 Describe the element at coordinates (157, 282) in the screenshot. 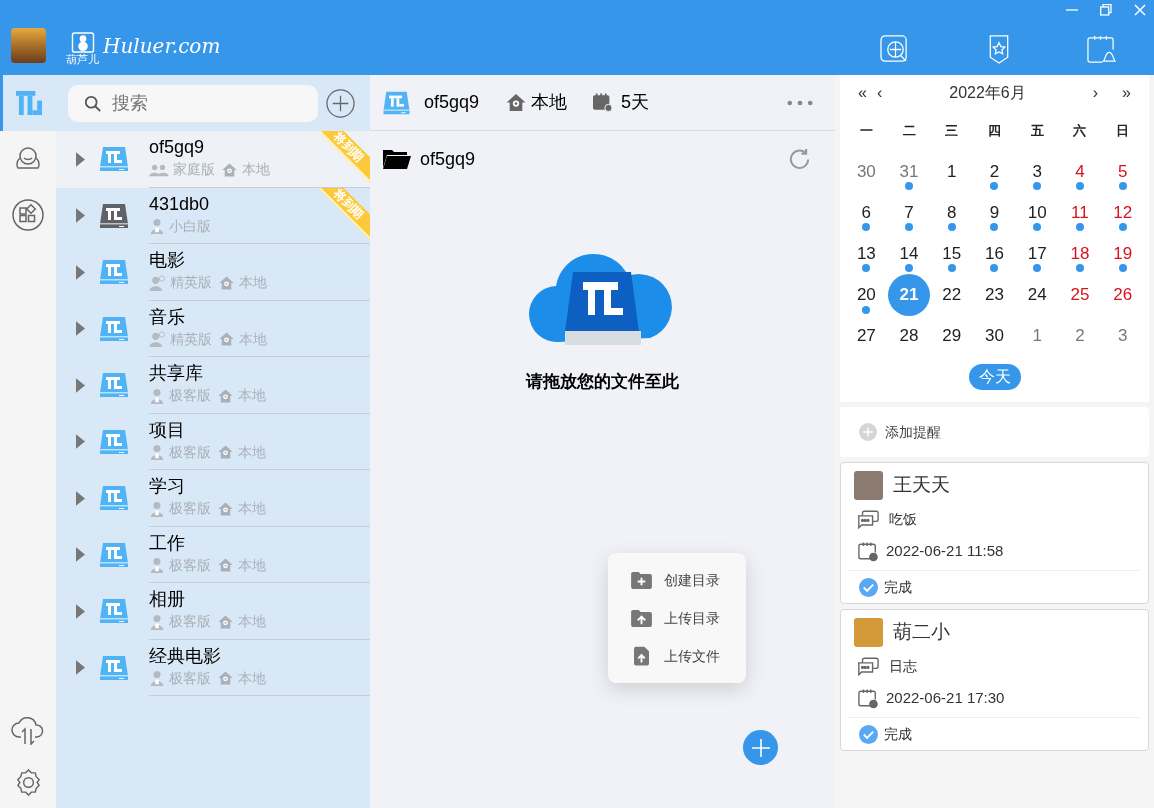

I see `user-badge-icon` at that location.